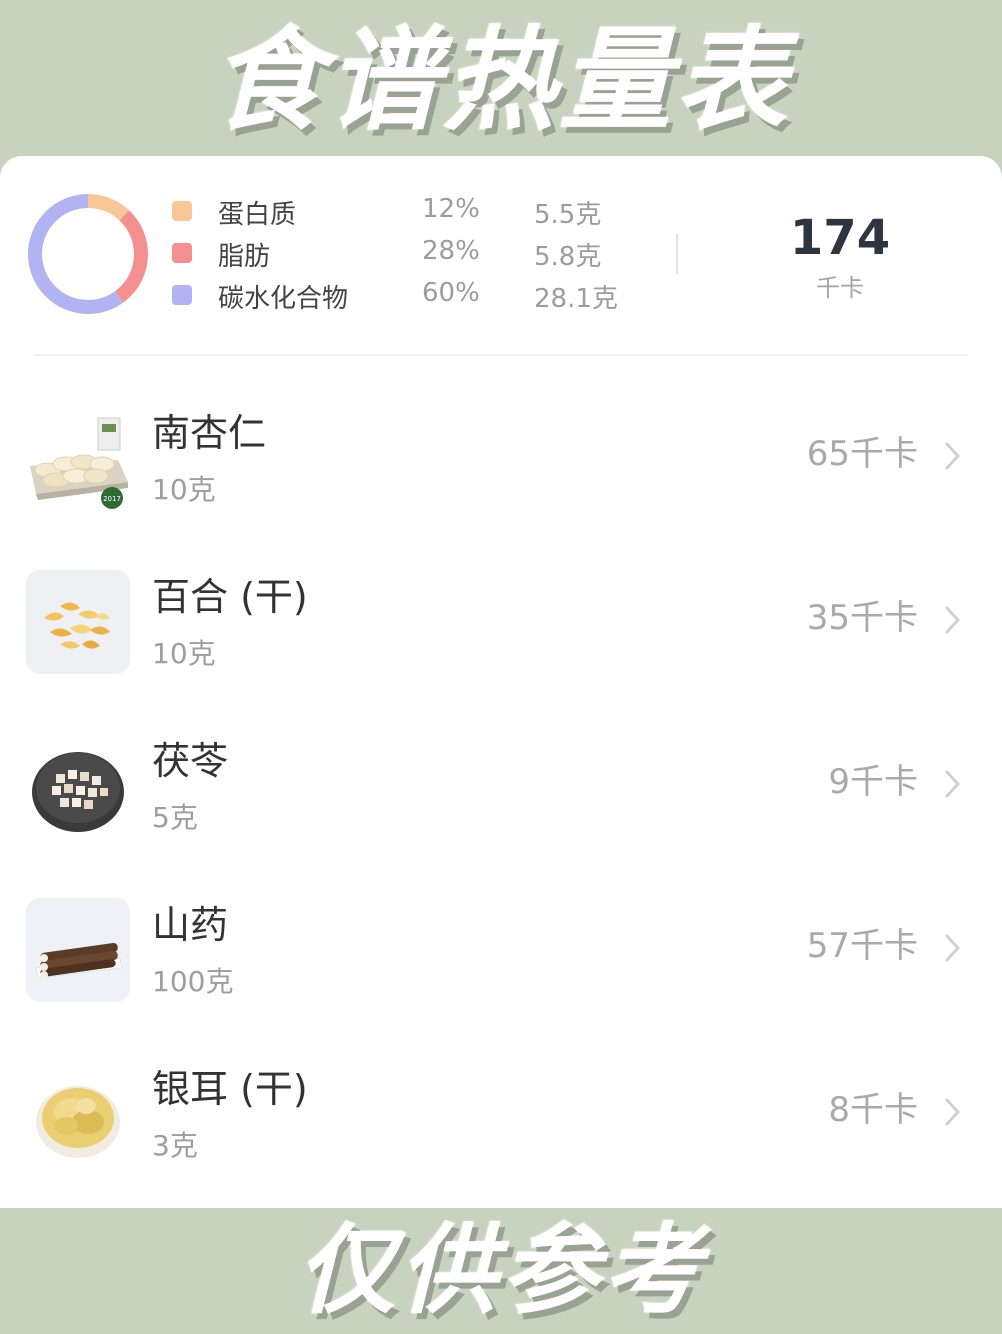 The image size is (1002, 1334). What do you see at coordinates (862, 946) in the screenshot?
I see `food-kcal: 57千卡` at bounding box center [862, 946].